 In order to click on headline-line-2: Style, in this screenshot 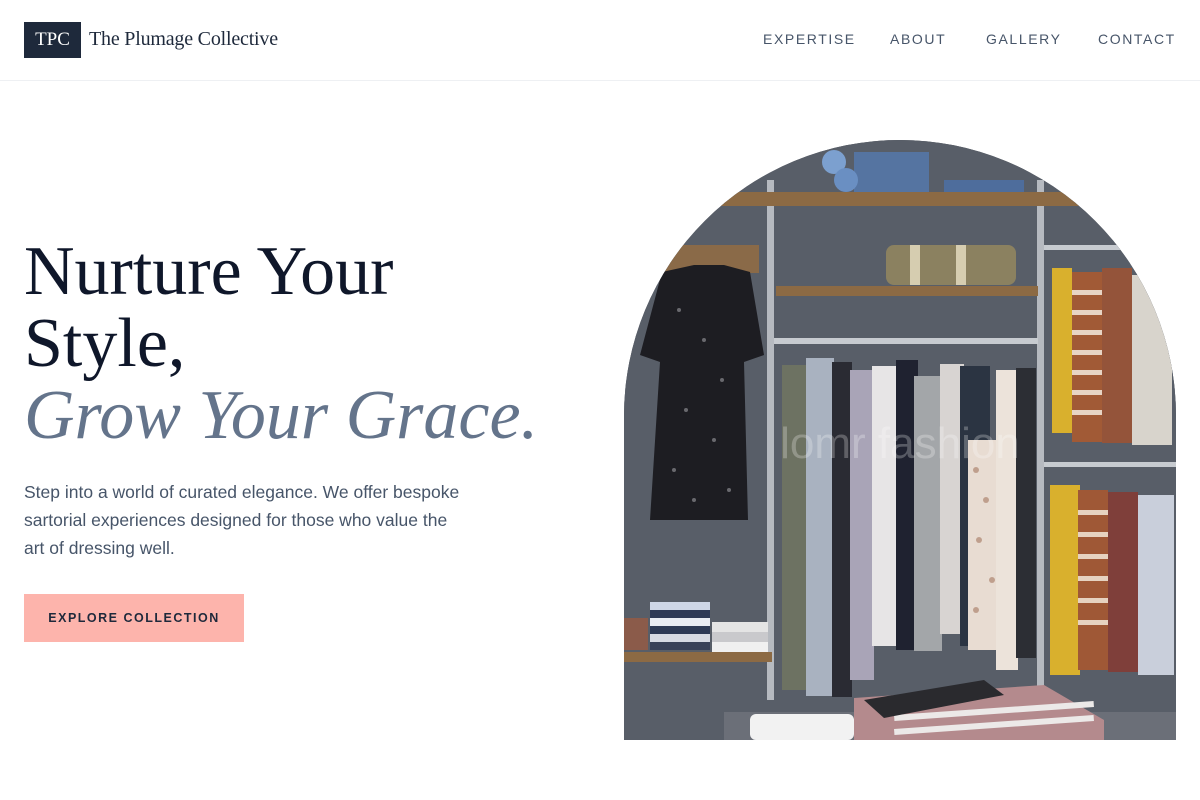, I will do `click(105, 343)`.